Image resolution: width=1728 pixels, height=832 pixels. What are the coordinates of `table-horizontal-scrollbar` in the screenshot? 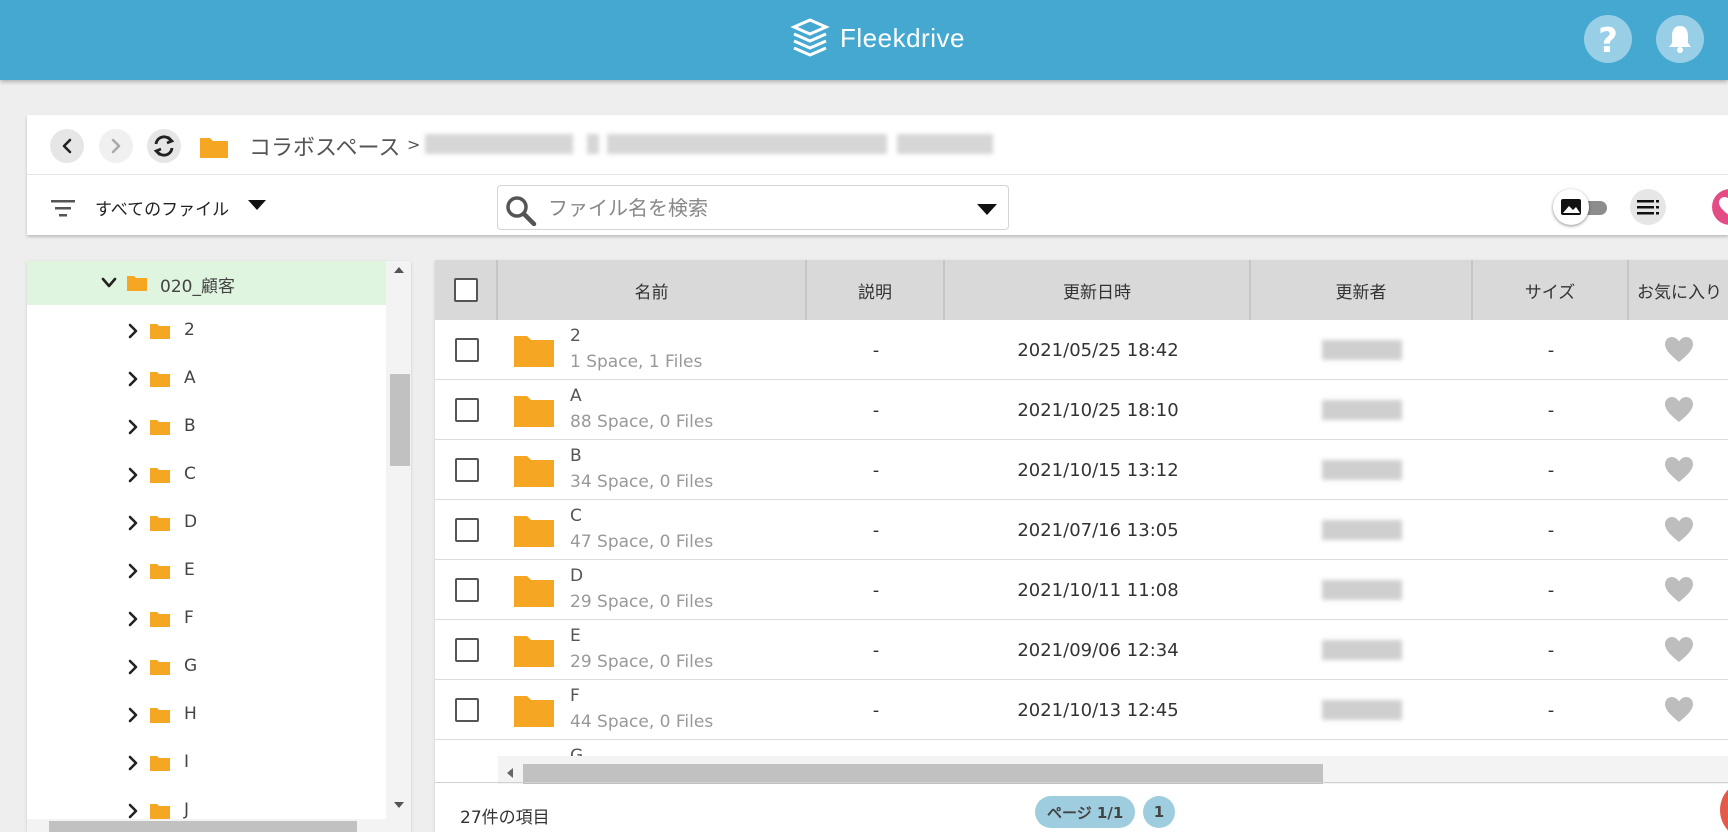 It's located at (1113, 770).